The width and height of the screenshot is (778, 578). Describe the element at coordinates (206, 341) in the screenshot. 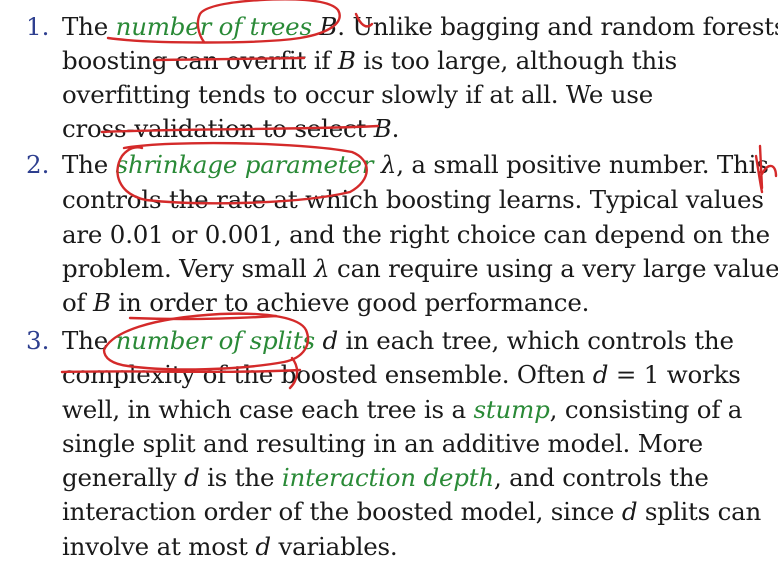

I see `ink-circle-number-of-splits` at that location.